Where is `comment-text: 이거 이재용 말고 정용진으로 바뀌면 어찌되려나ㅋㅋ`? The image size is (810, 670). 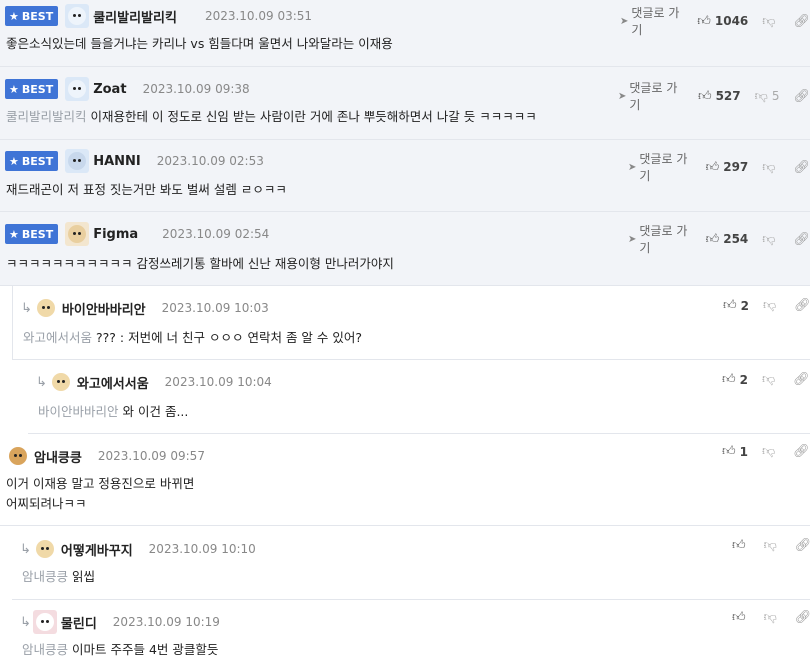 comment-text: 이거 이재용 말고 정용진으로 바뀌면 어찌되려나ㅋㅋ is located at coordinates (100, 493).